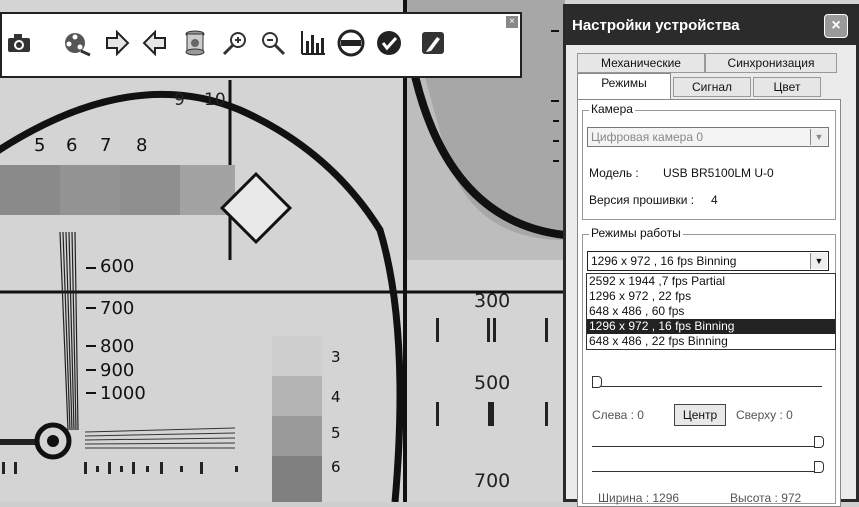 The image size is (859, 507). Describe the element at coordinates (597, 382) in the screenshot. I see `slider-thumb` at that location.